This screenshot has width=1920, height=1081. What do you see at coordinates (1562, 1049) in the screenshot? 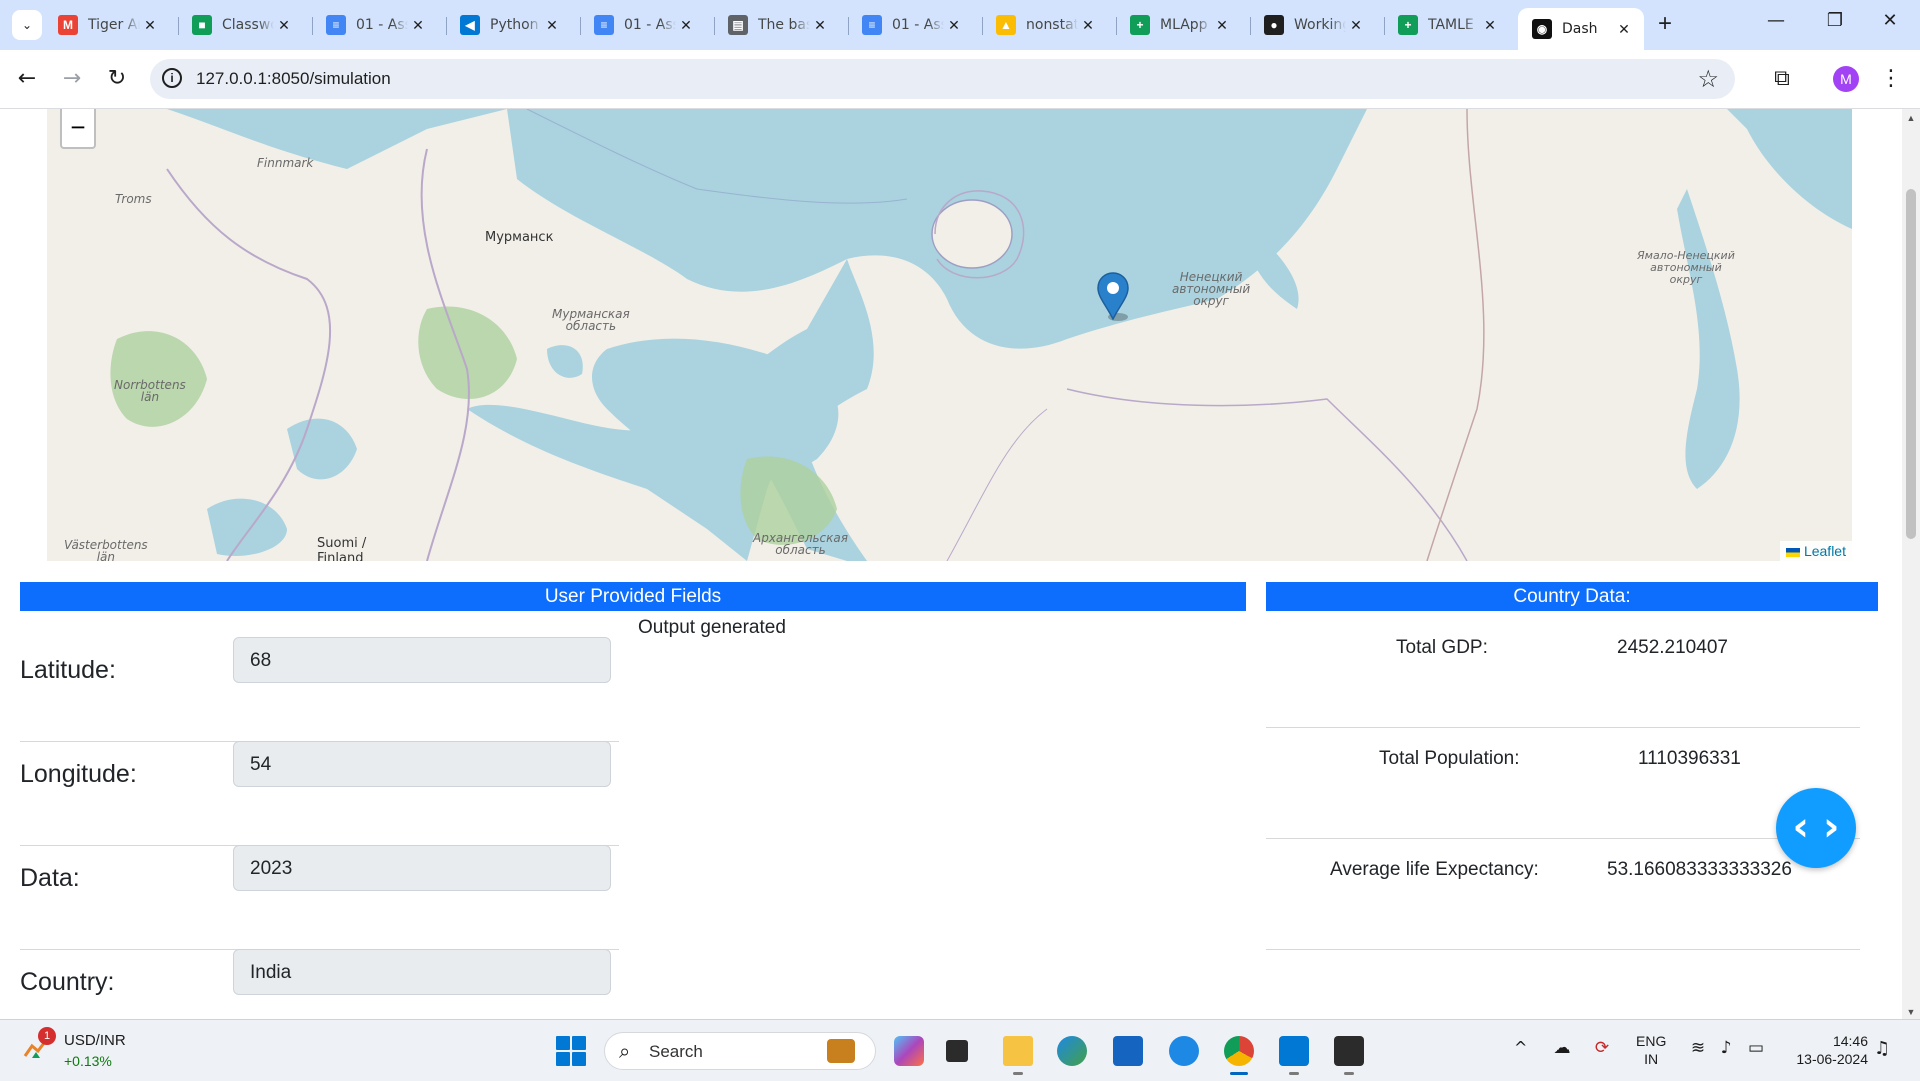
I see `onedrive-icon: ☁` at bounding box center [1562, 1049].